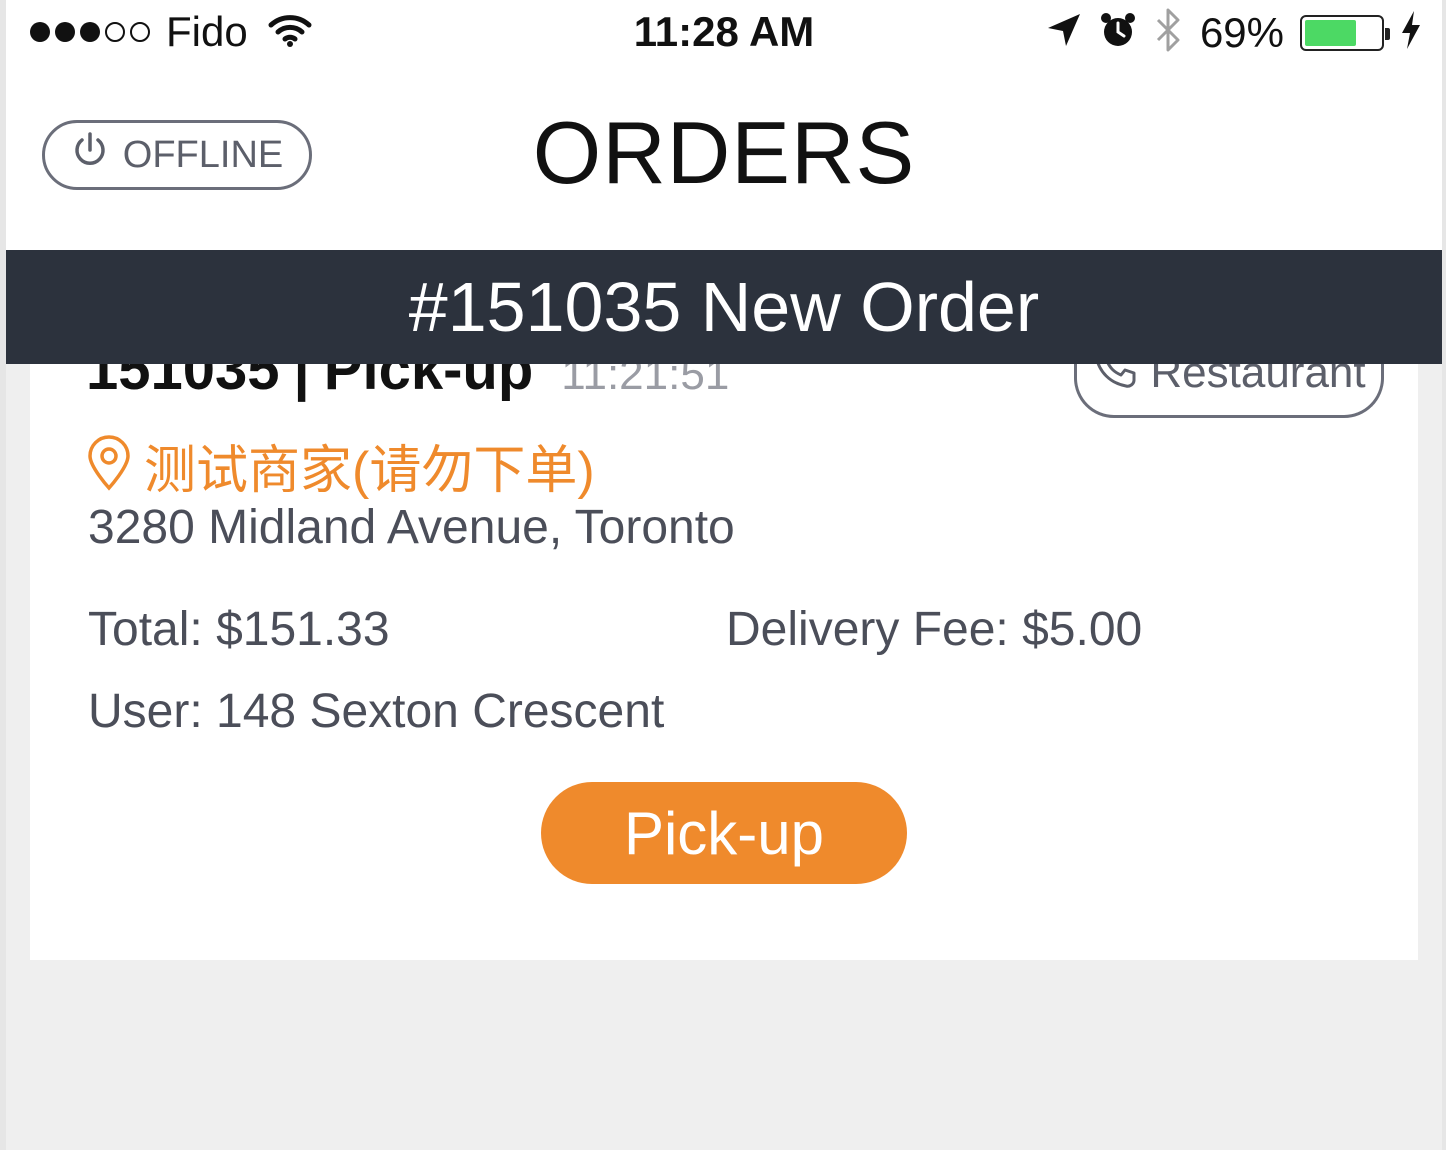 This screenshot has height=1150, width=1446. I want to click on pickup-button: Pick-up, so click(724, 833).